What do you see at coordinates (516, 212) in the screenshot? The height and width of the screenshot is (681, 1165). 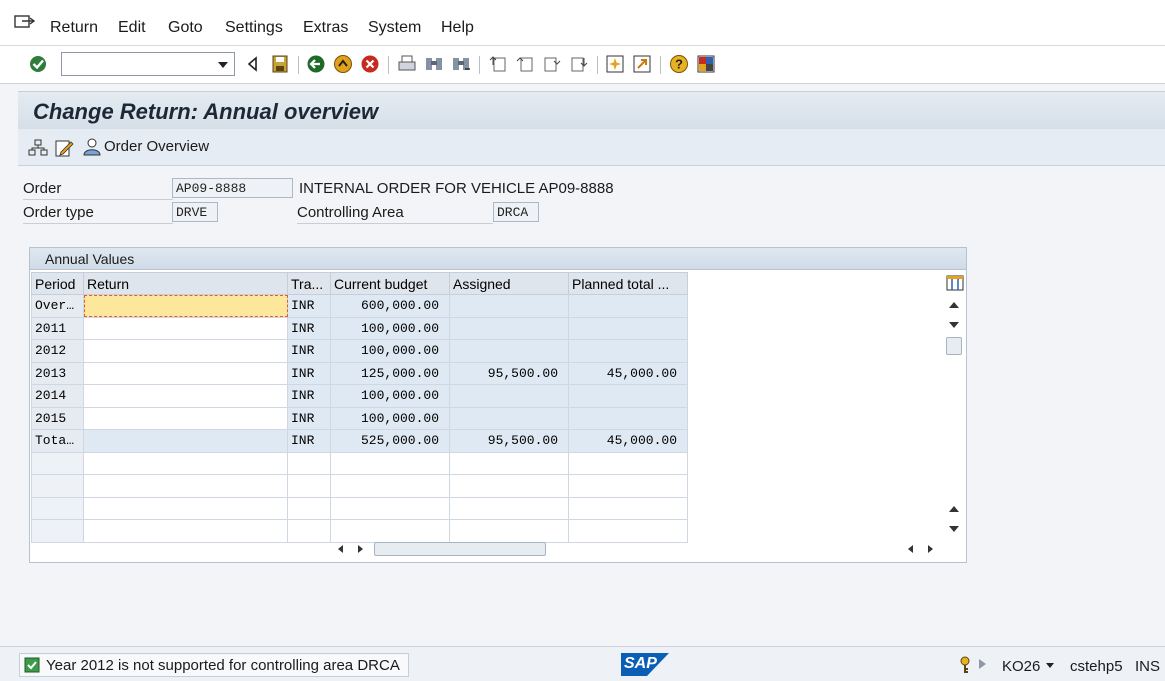 I see `controlling-area-field: DRCA` at bounding box center [516, 212].